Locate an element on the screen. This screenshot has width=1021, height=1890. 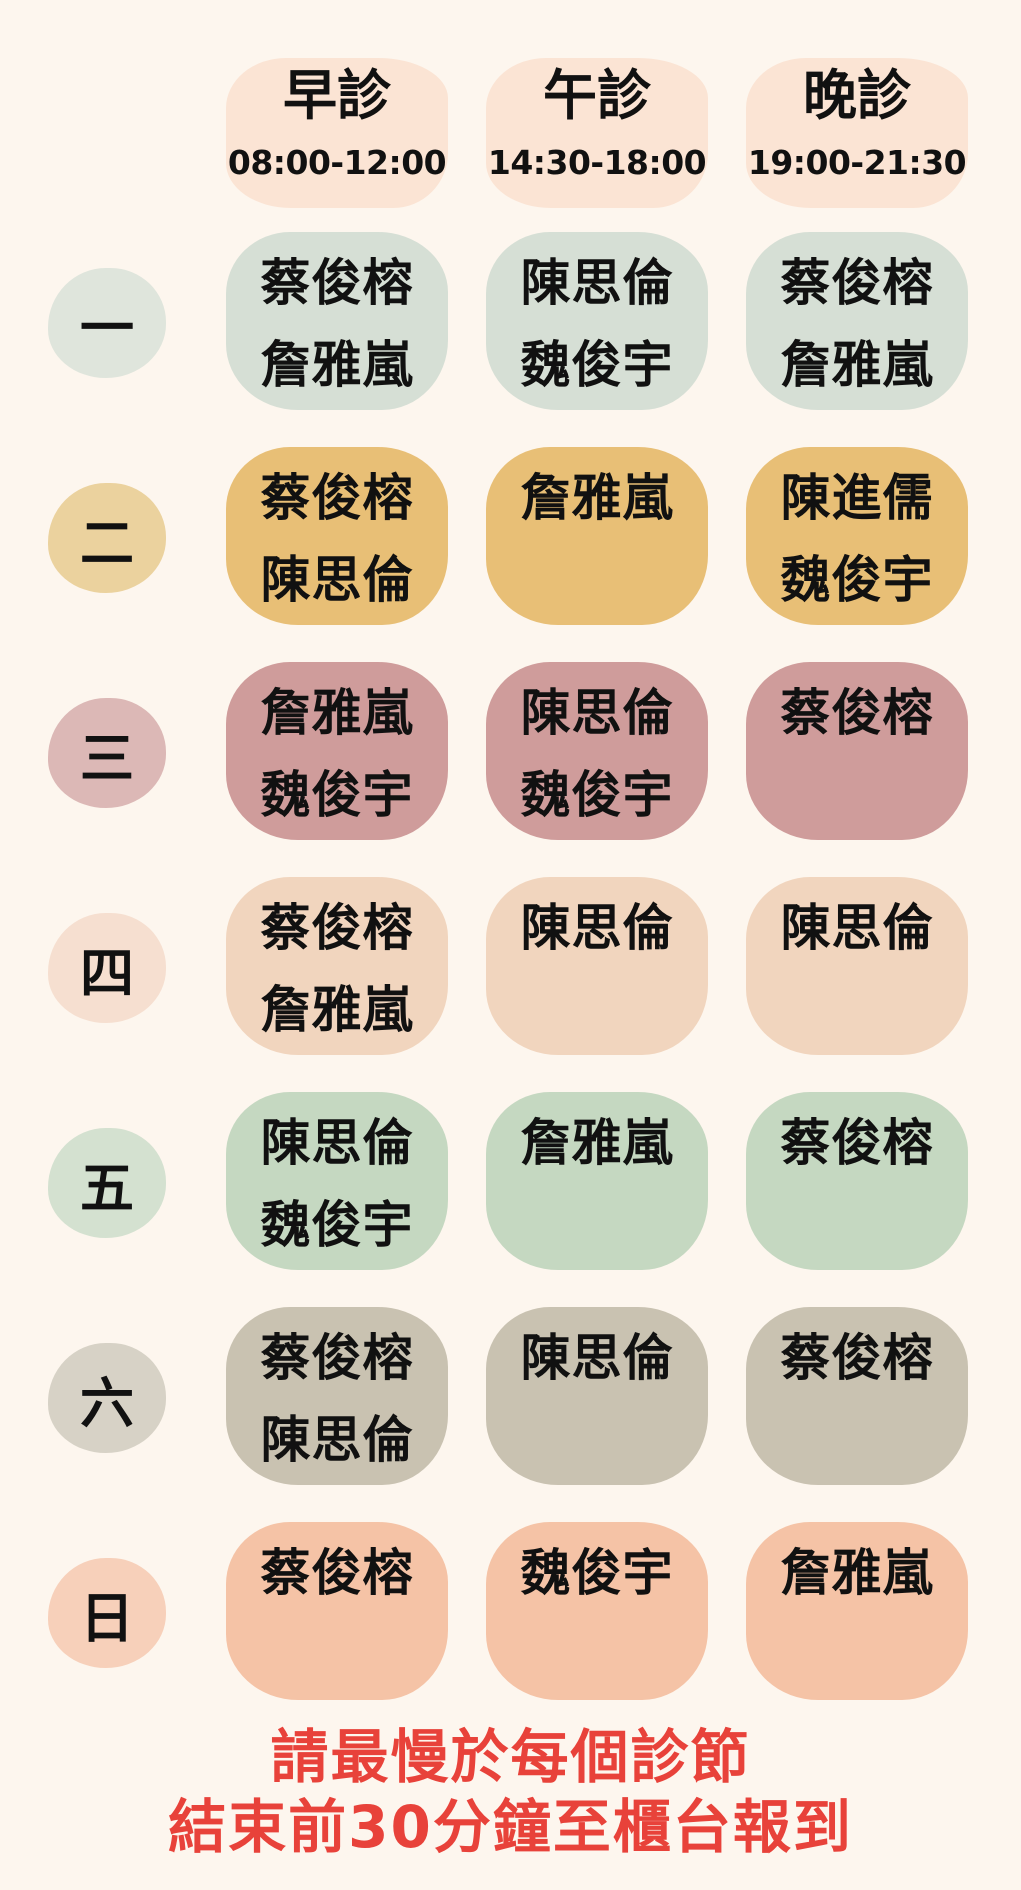
check-in-note-line2: 結束前30分鐘至櫃台報到 is located at coordinates (510, 1827).